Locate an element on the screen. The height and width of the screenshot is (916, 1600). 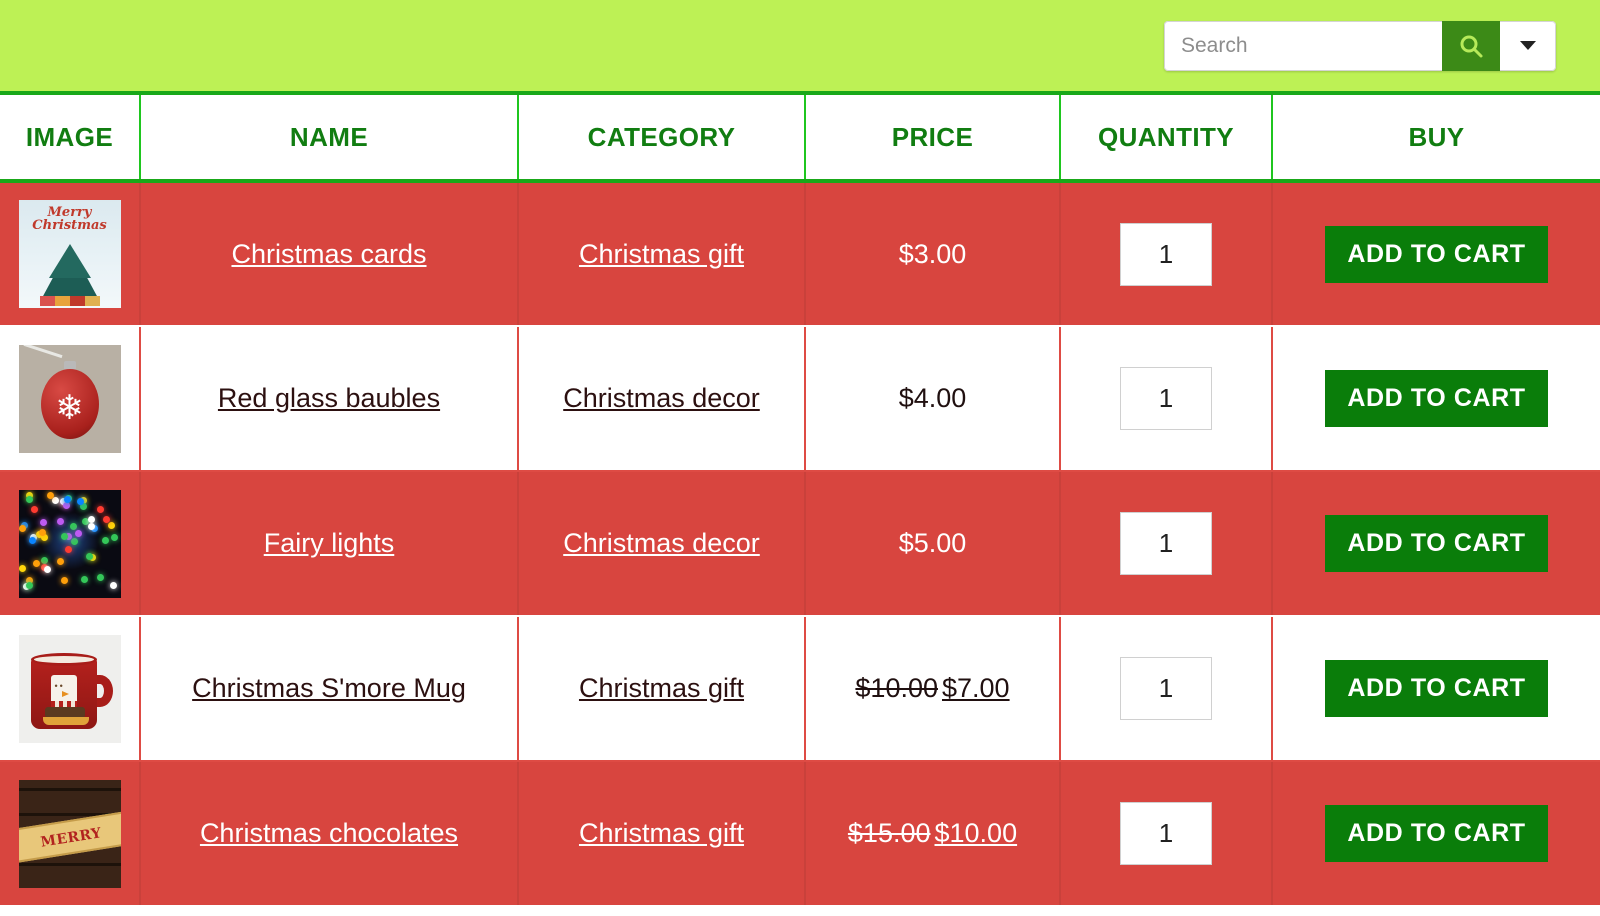
product-name-cell: Red glass baubles is located at coordinates (329, 399).